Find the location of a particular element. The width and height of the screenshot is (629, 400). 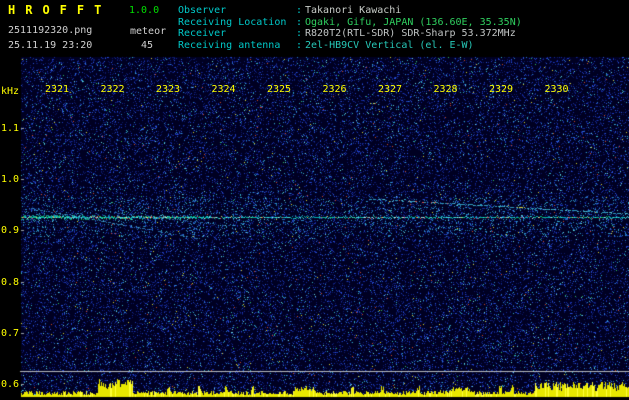

time-tick-label: 2322 is located at coordinates (112, 89).